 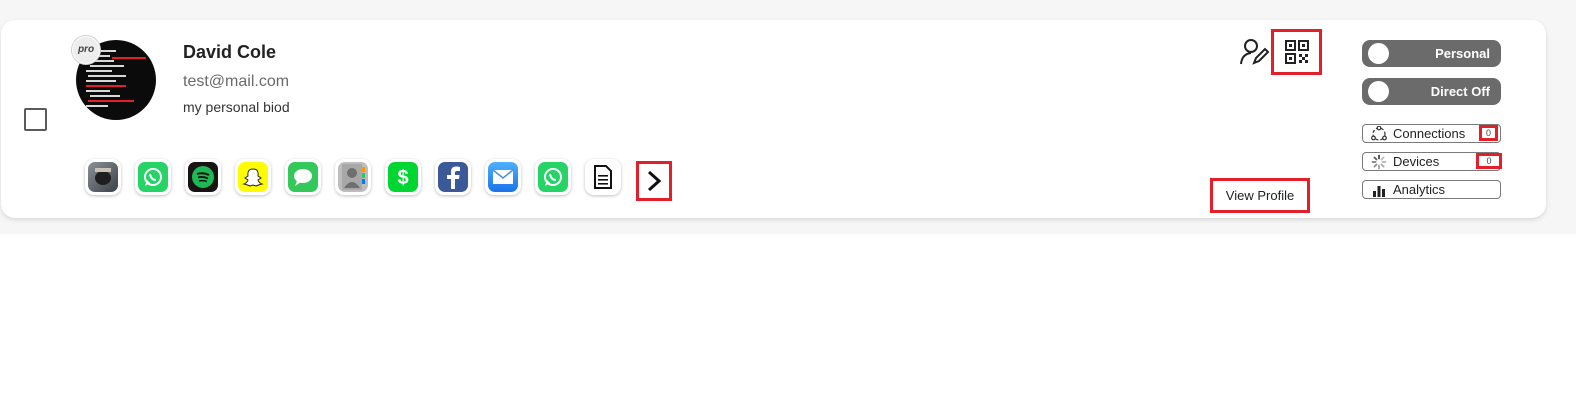 I want to click on spotify-icon, so click(x=203, y=177).